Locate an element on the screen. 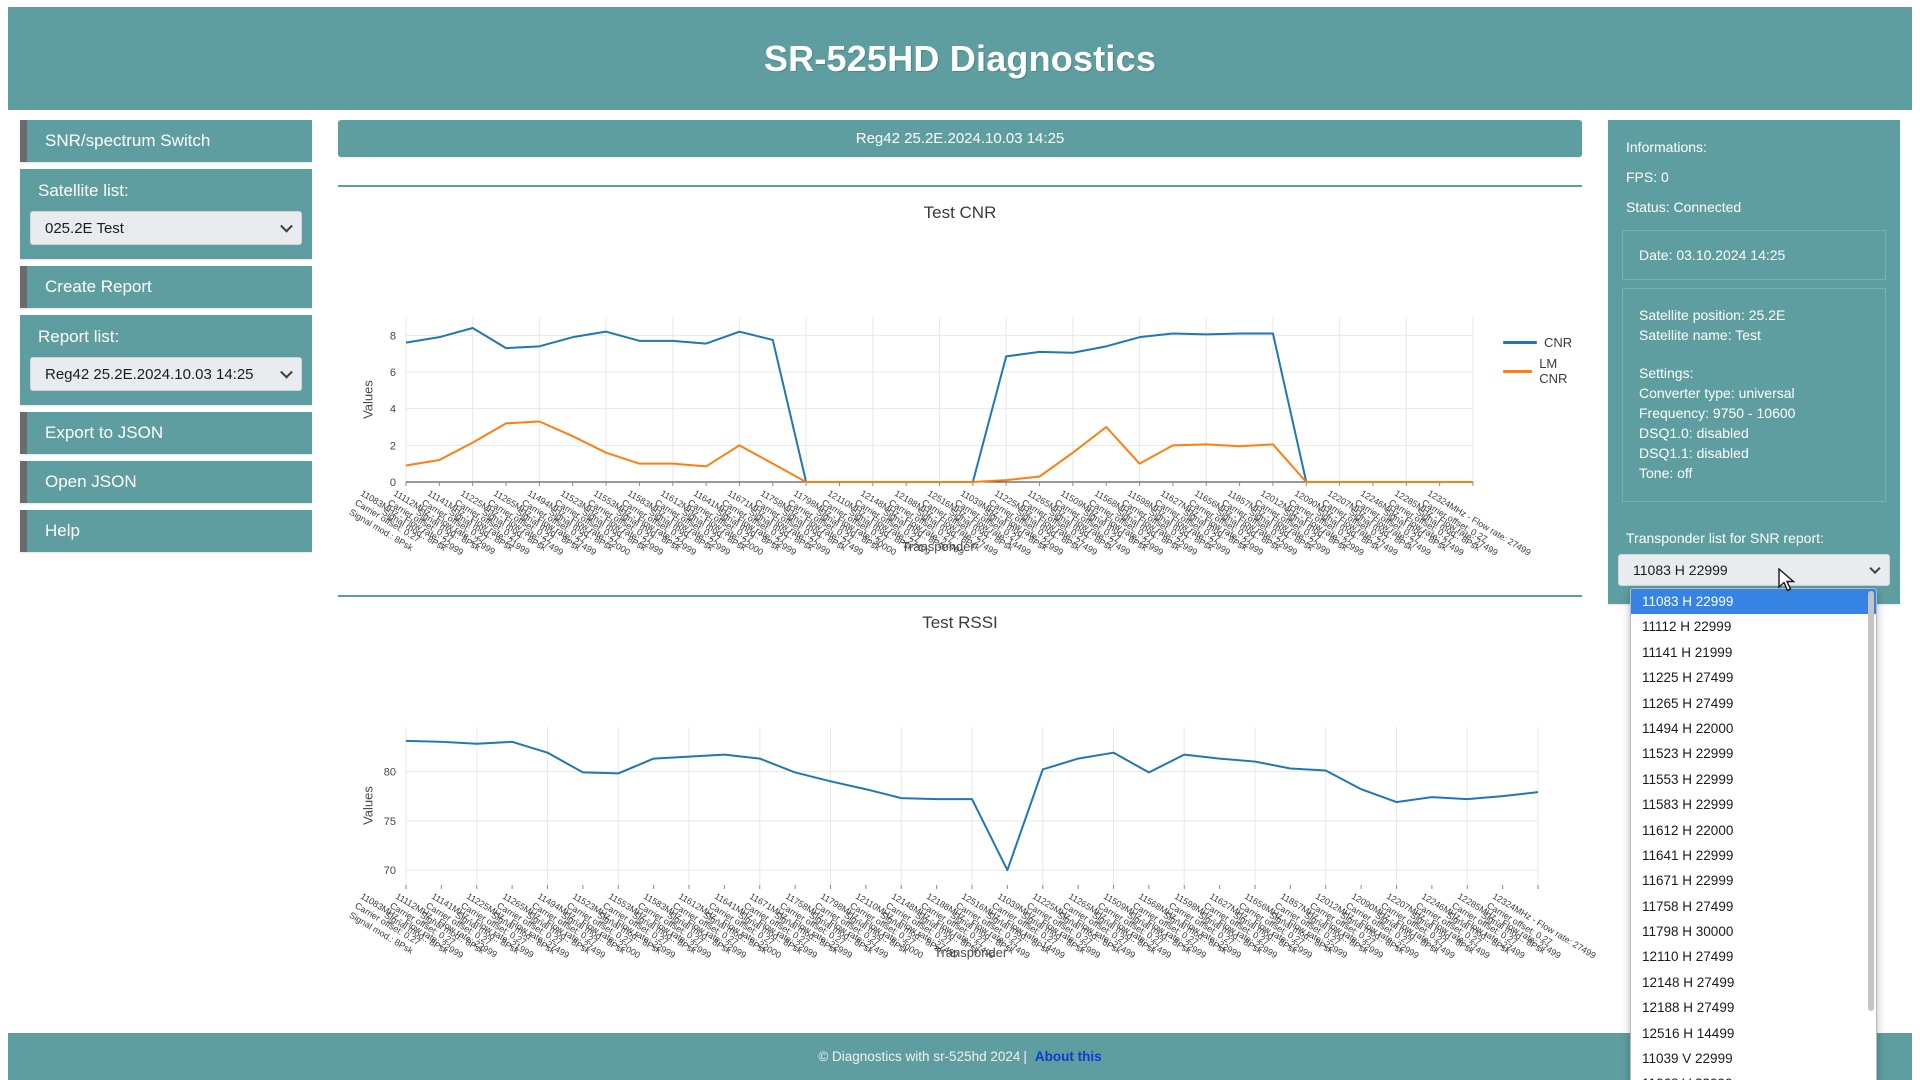  dropdown-option: 11225 H 27499 is located at coordinates (1753, 677).